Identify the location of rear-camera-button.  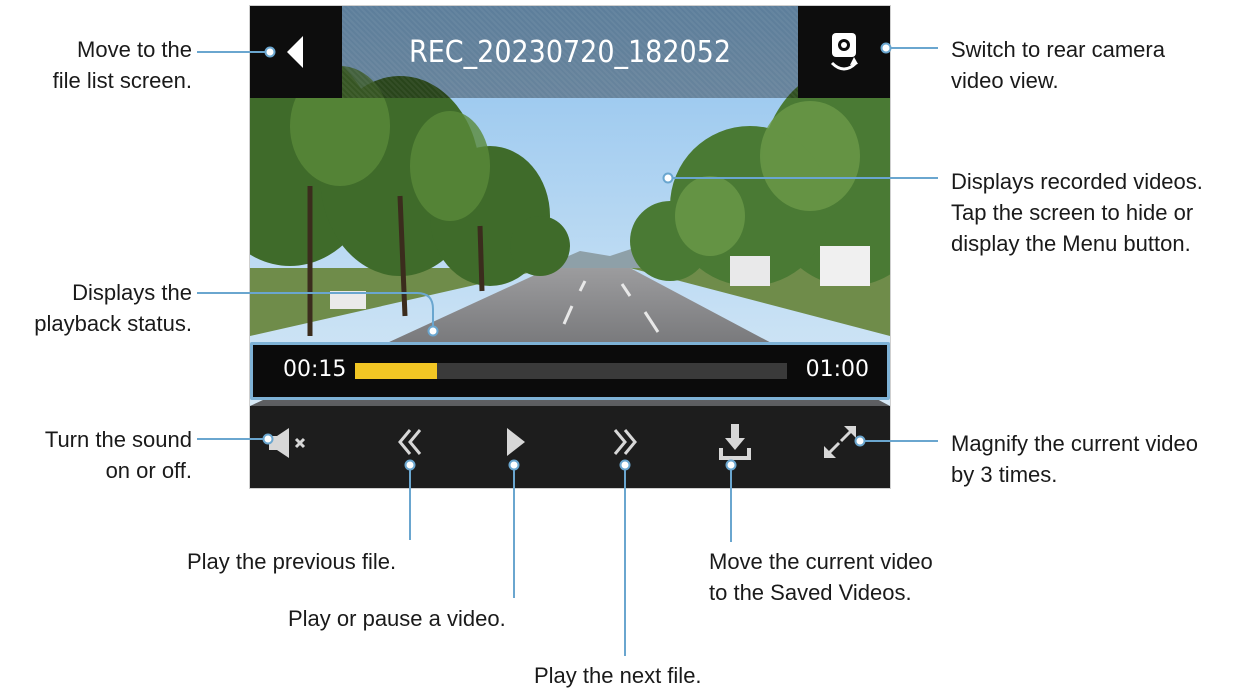
(844, 52).